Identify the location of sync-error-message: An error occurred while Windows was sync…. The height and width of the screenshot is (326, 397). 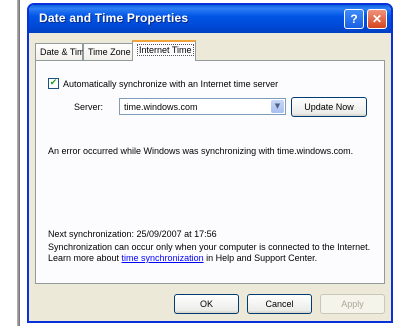
(201, 151).